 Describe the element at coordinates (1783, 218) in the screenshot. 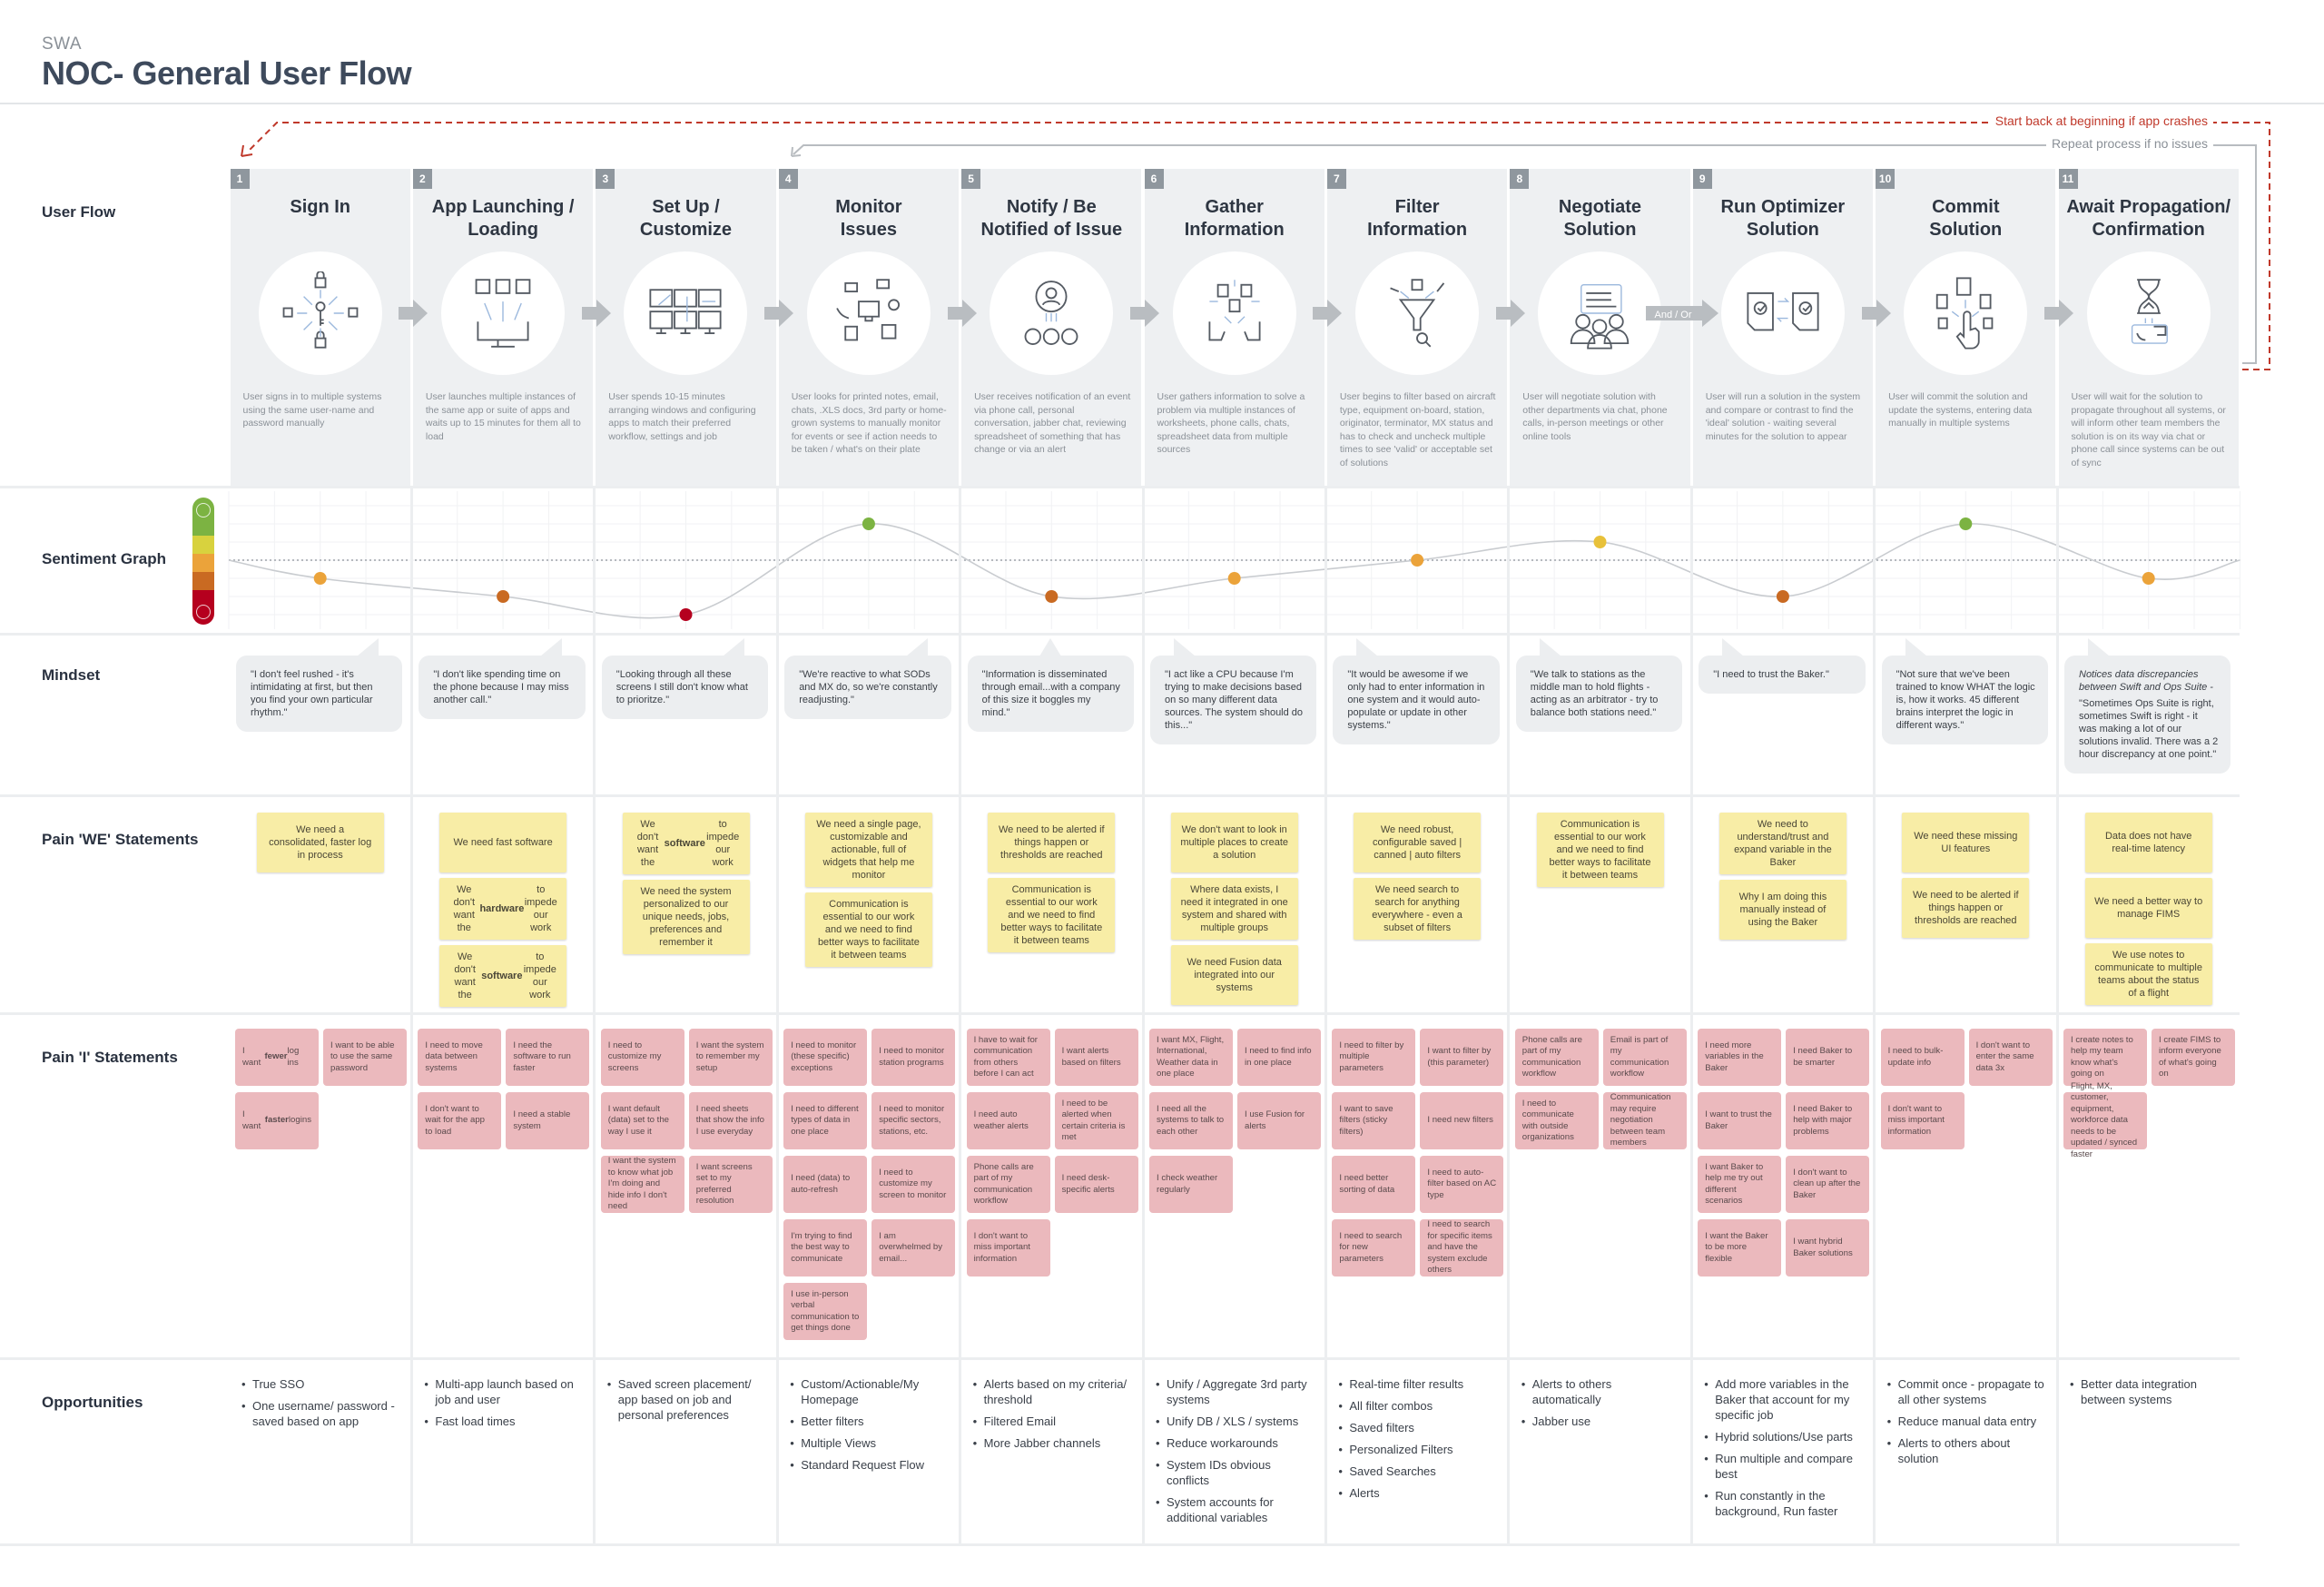

I see `step-title: Run Optimizer Solution` at that location.